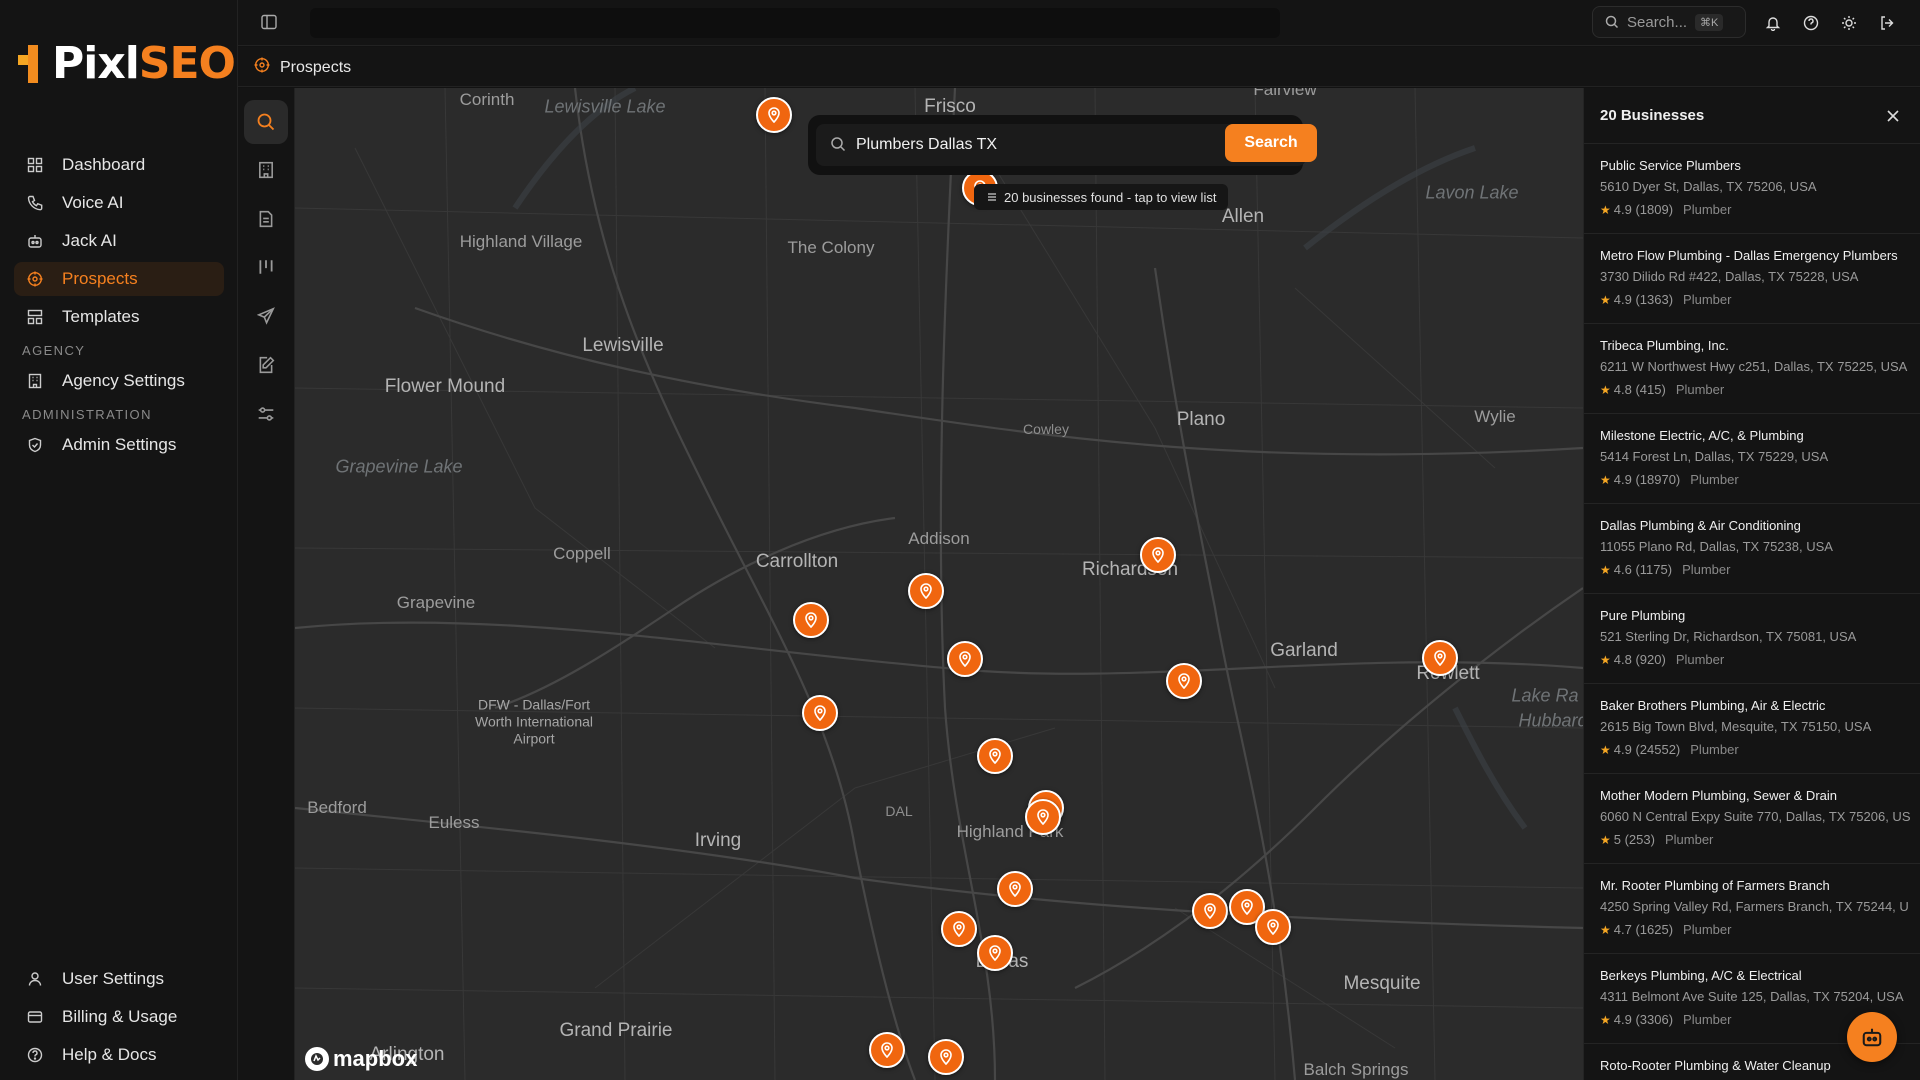 This screenshot has width=1920, height=1080. What do you see at coordinates (127, 63) in the screenshot?
I see `brand-logo: Pixl SEO` at bounding box center [127, 63].